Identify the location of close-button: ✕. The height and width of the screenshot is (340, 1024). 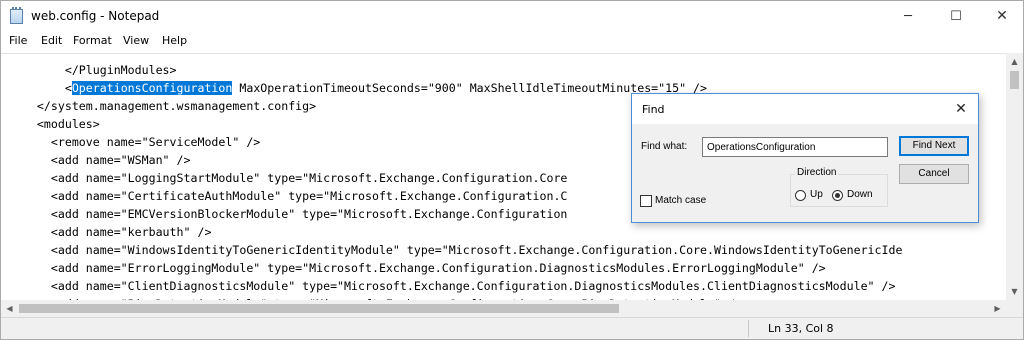
(1001, 16).